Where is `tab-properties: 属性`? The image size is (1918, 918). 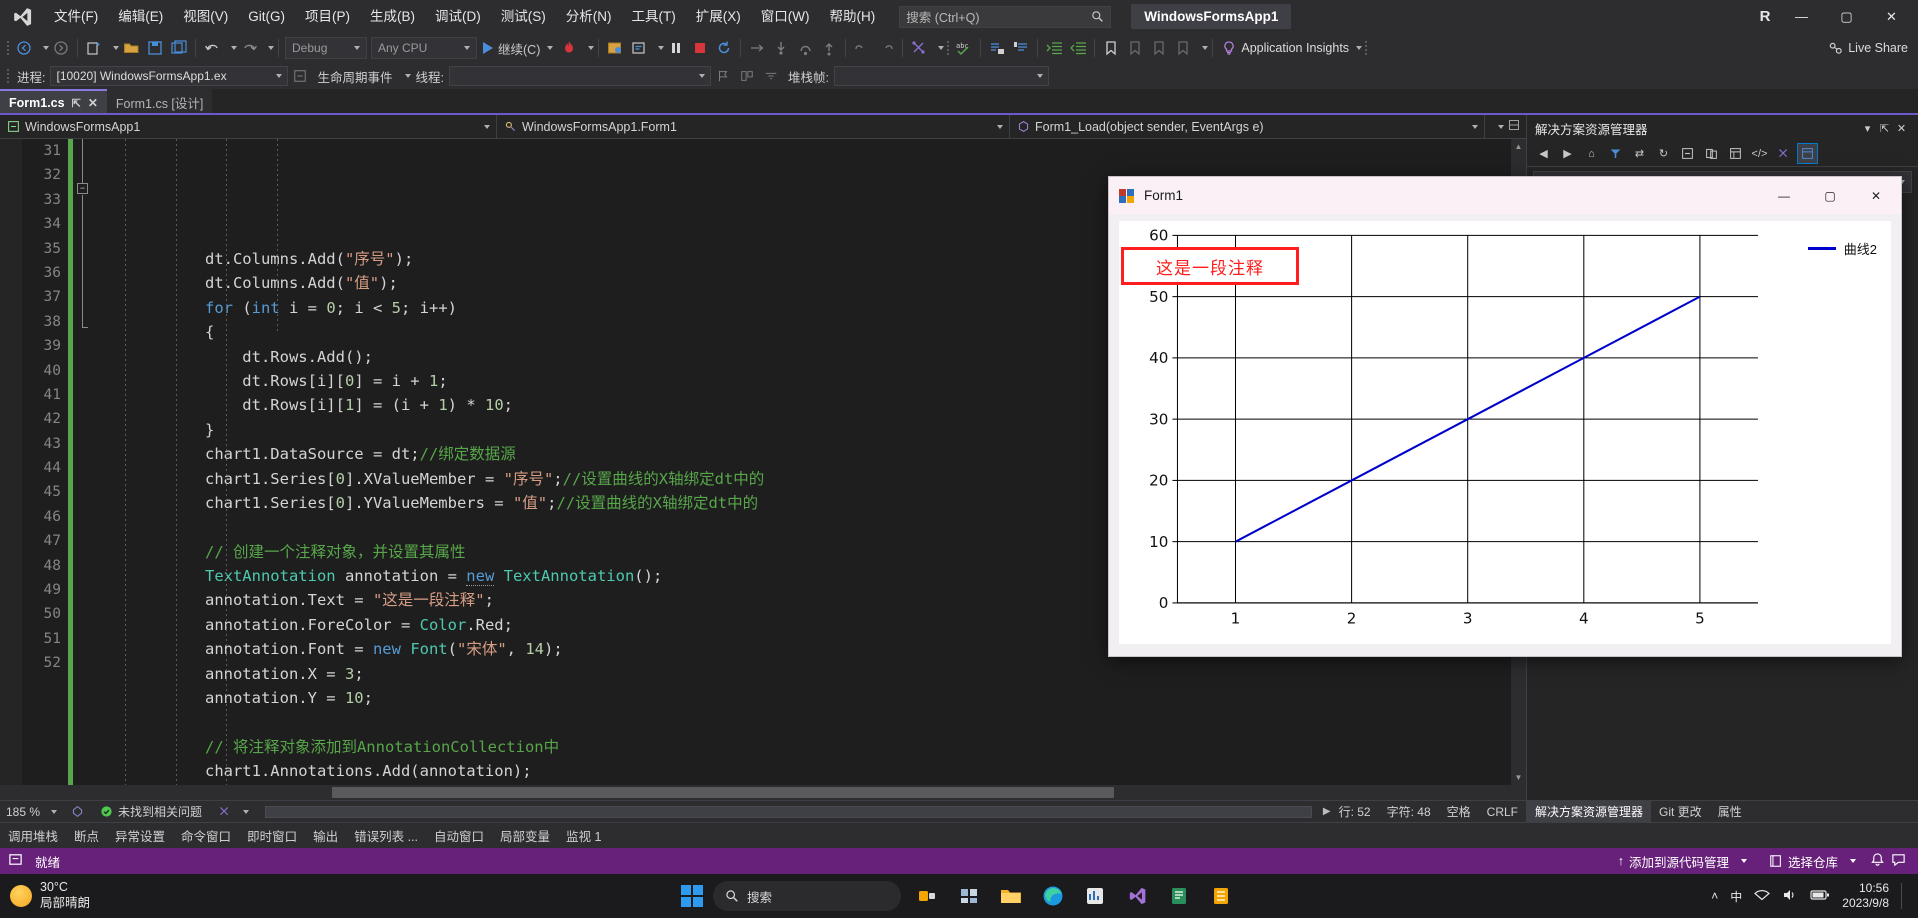
tab-properties: 属性 is located at coordinates (1730, 812).